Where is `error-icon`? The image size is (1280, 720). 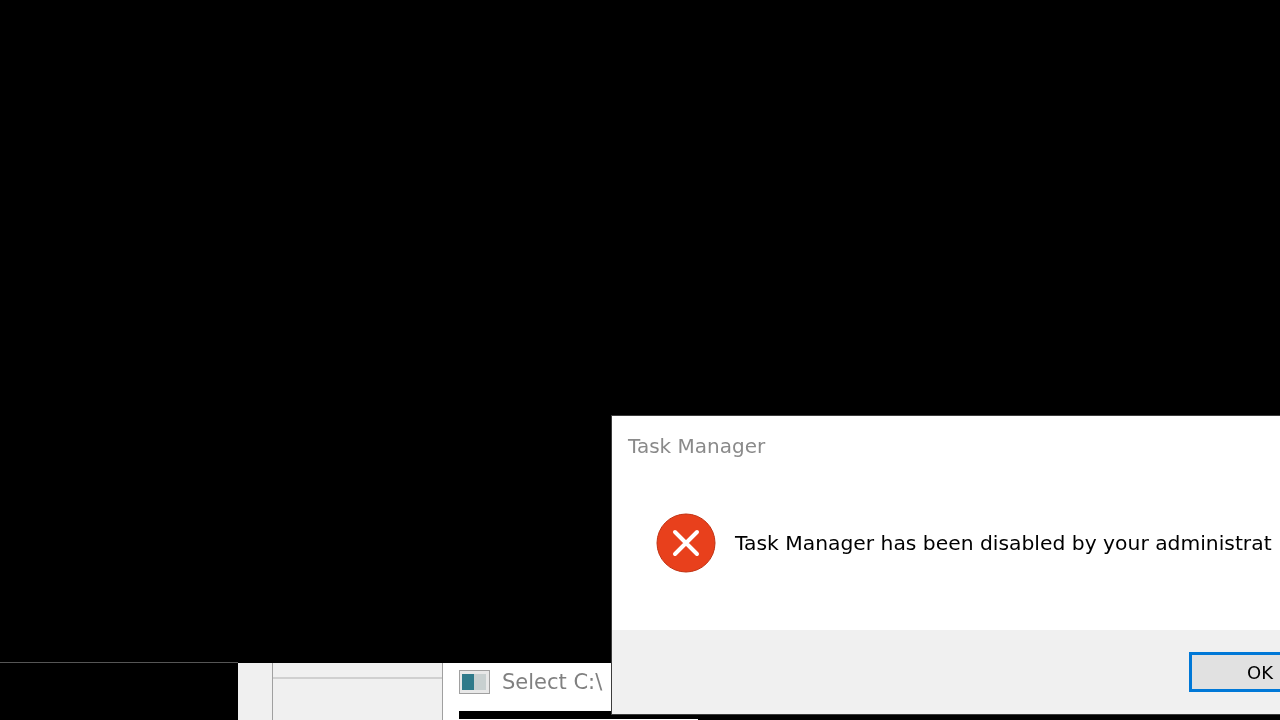 error-icon is located at coordinates (686, 543).